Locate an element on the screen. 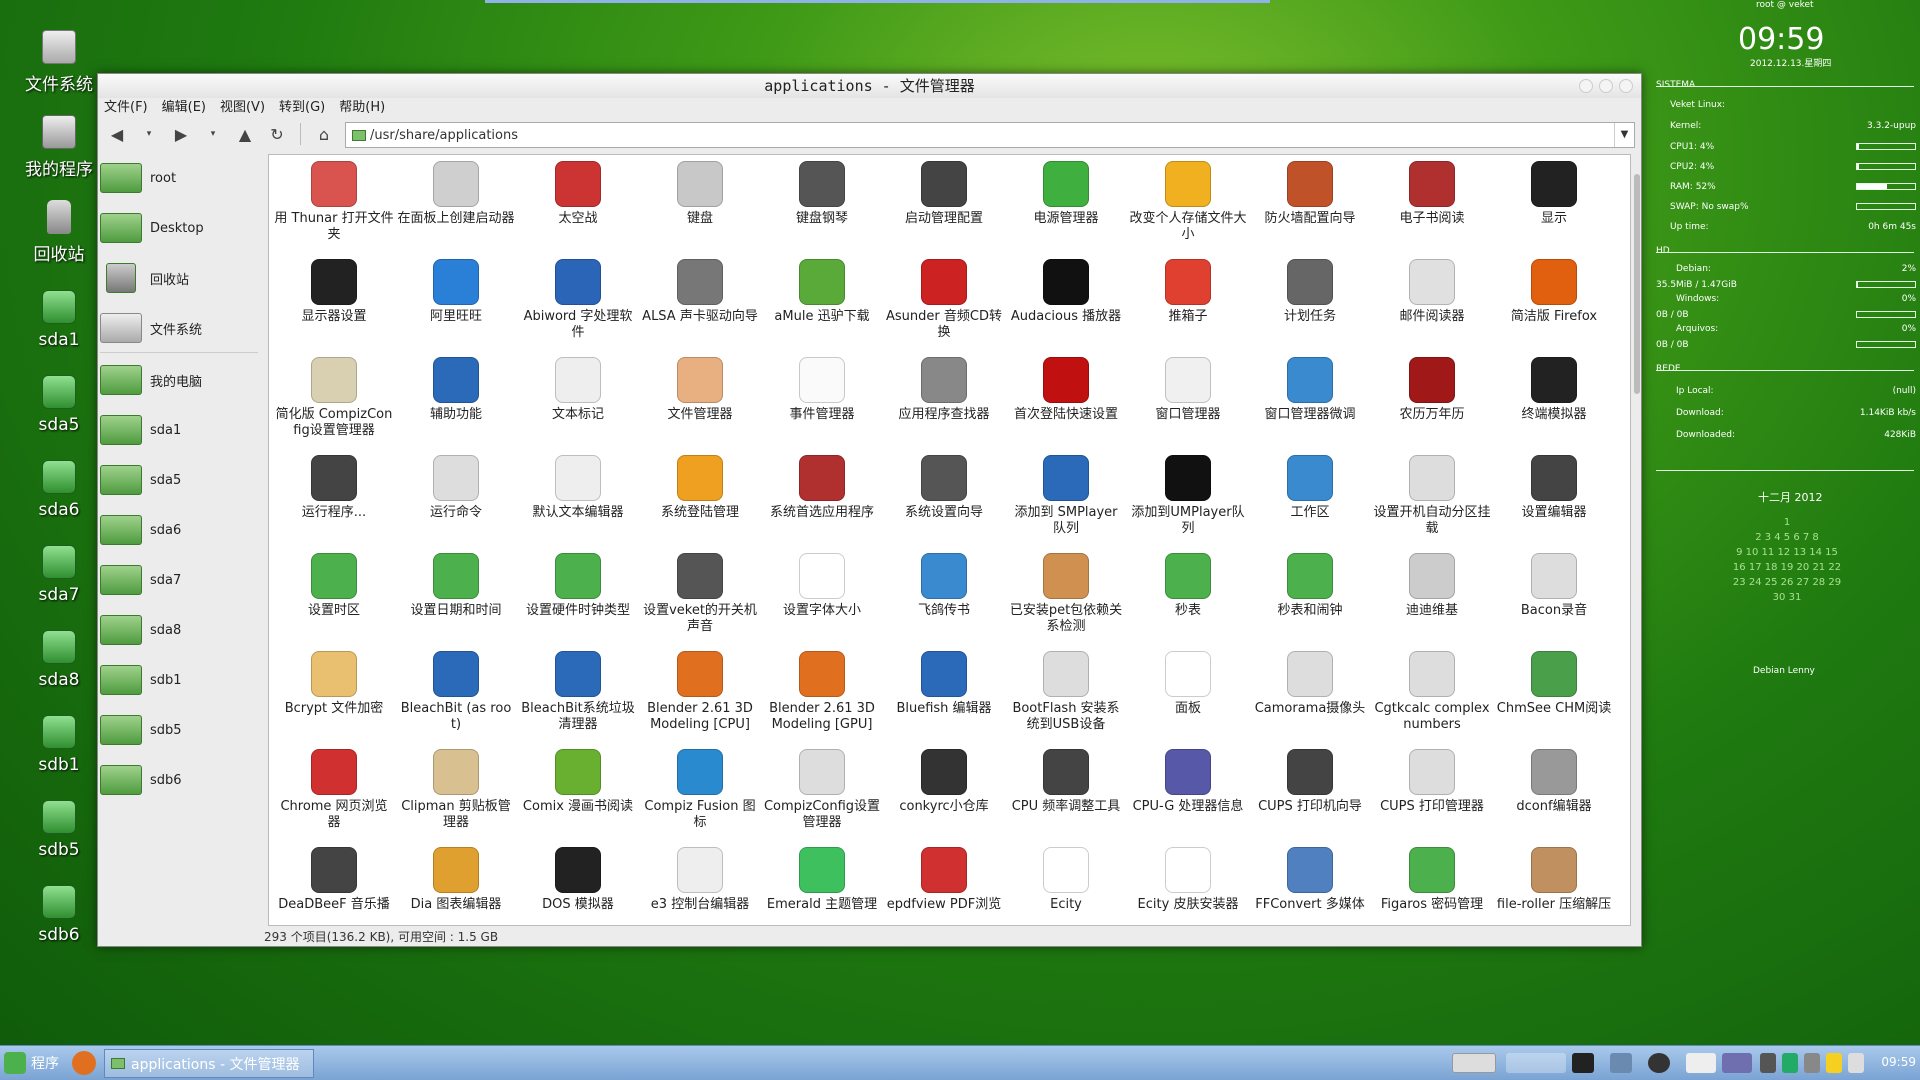 This screenshot has height=1080, width=1920. location-dropdown-icon: ▼ is located at coordinates (1624, 135).